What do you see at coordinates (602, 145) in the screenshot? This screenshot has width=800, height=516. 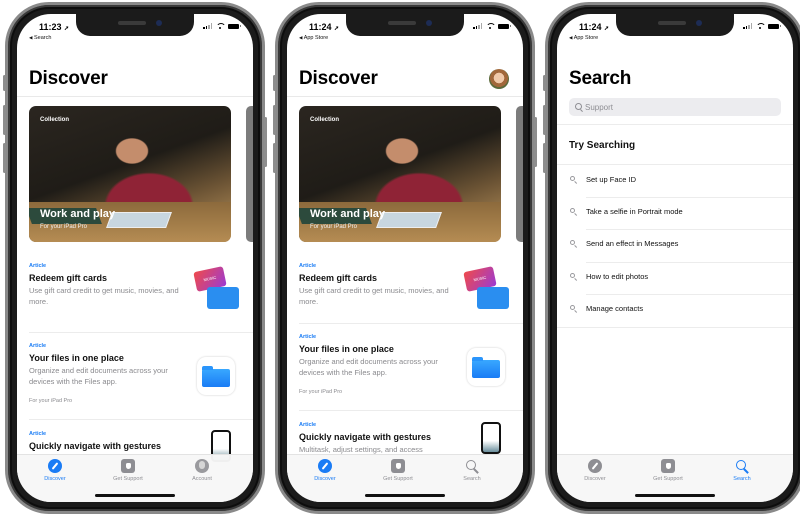 I see `section-title: Try Searching` at bounding box center [602, 145].